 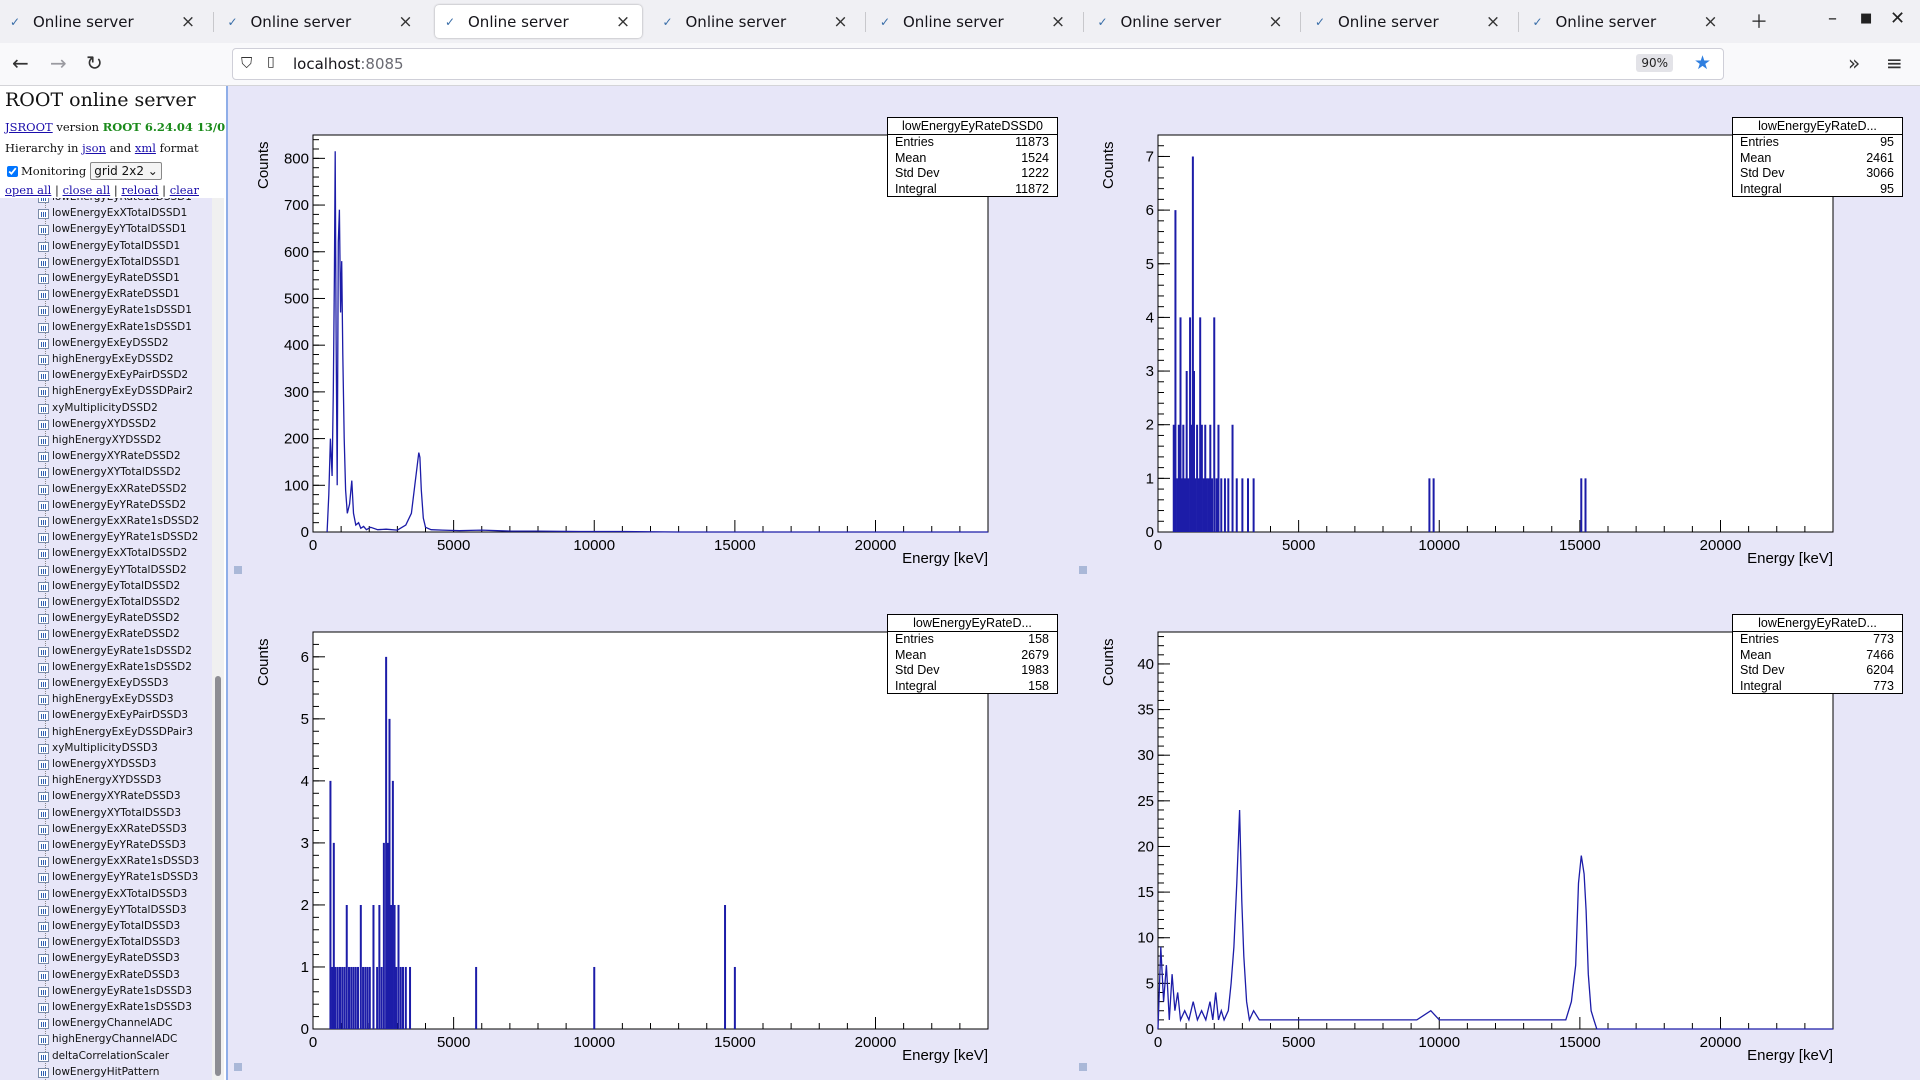 What do you see at coordinates (113, 715) in the screenshot?
I see `tree-item: lowEnergyExEyPairDSSD3` at bounding box center [113, 715].